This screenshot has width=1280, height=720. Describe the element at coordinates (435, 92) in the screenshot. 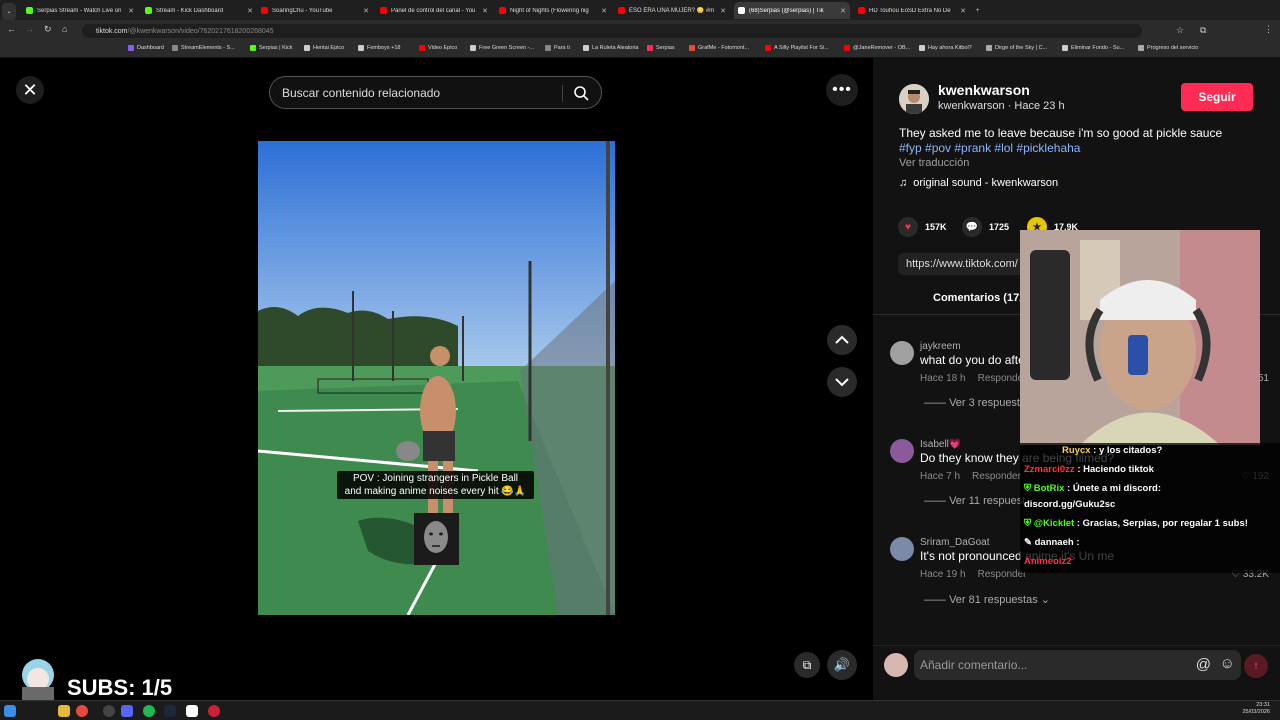

I see `related-search-input: Buscar contenido relacionado` at that location.